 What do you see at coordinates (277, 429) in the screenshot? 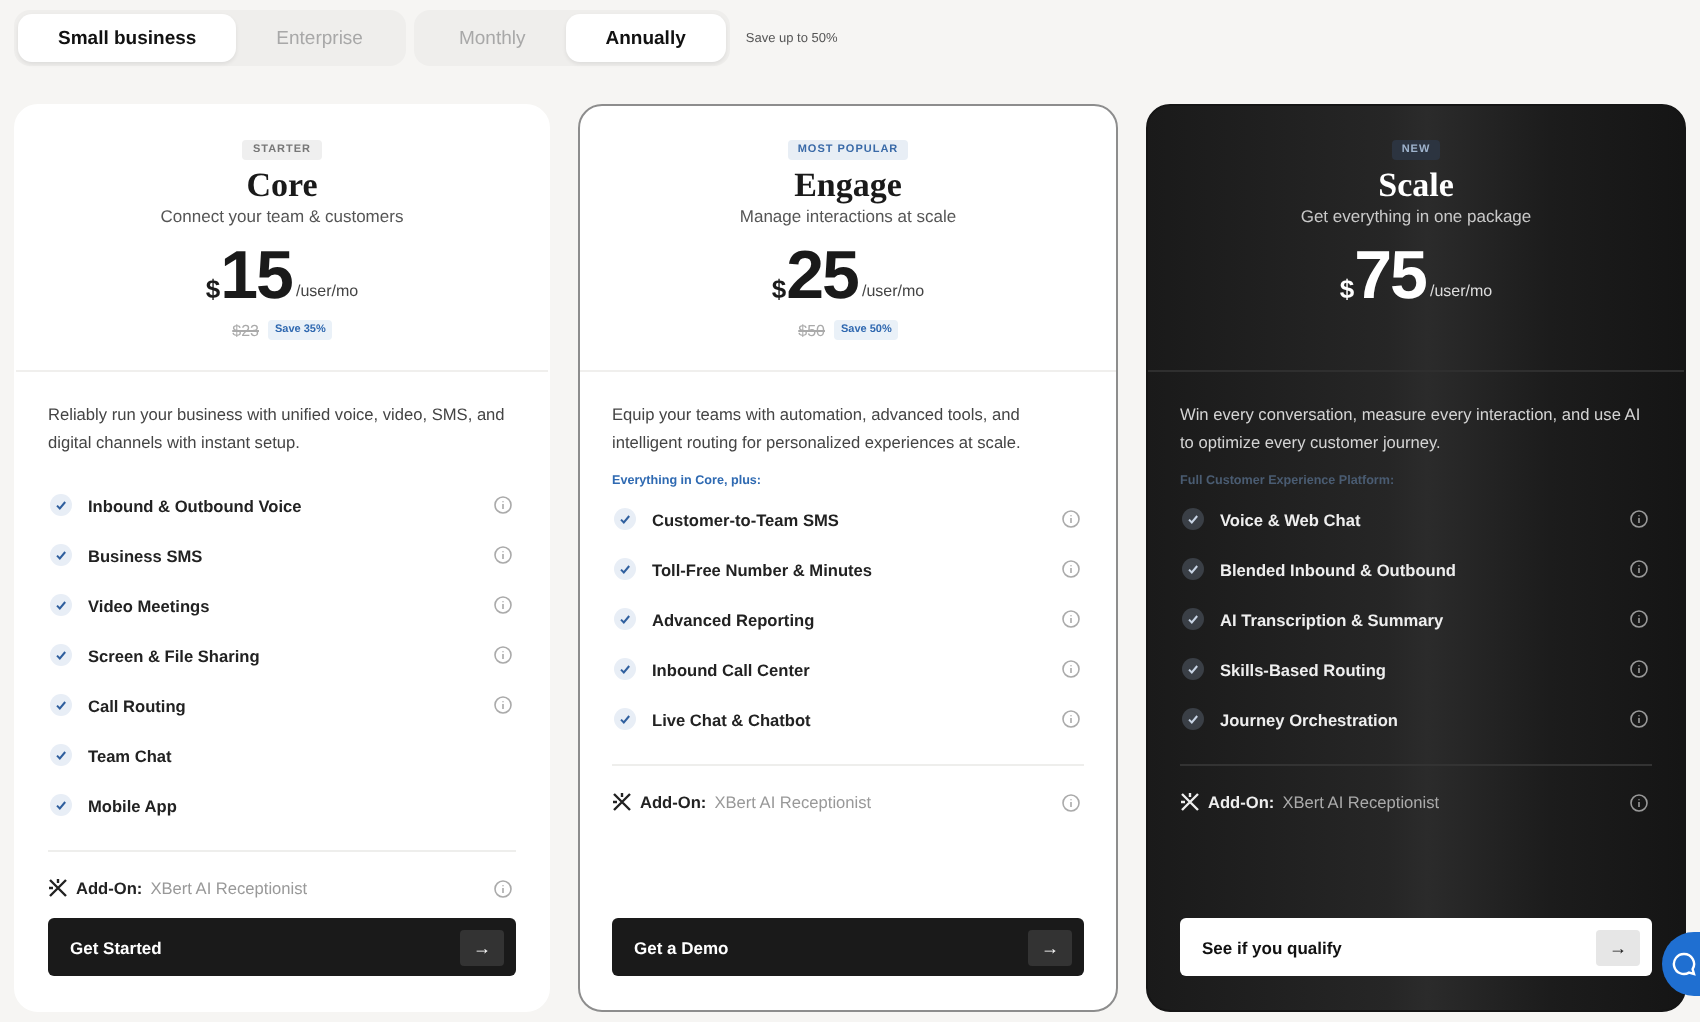
I see `plan-description: Reliably run your business with unified voice, video, SMS, and digital channels with instant setup.` at bounding box center [277, 429].